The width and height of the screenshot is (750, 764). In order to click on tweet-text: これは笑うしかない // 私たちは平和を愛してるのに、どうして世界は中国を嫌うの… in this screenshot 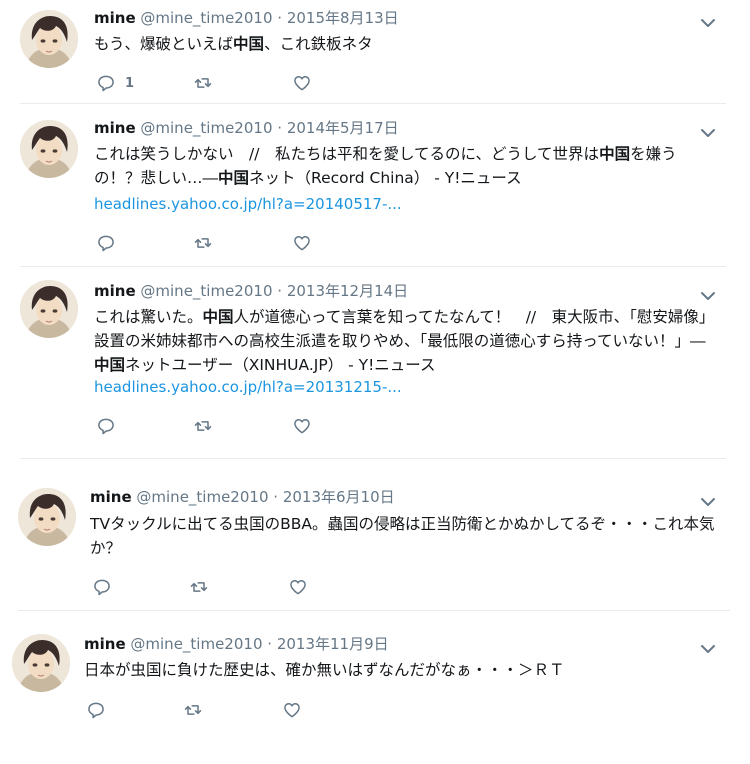, I will do `click(403, 166)`.